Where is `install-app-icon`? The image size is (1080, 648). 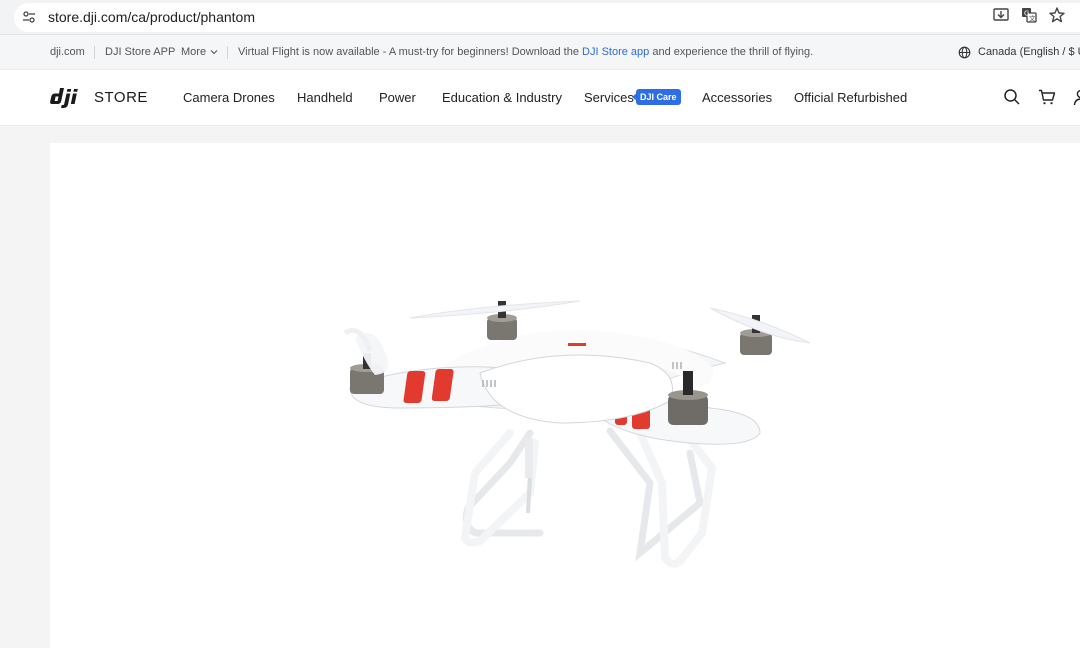 install-app-icon is located at coordinates (1001, 15).